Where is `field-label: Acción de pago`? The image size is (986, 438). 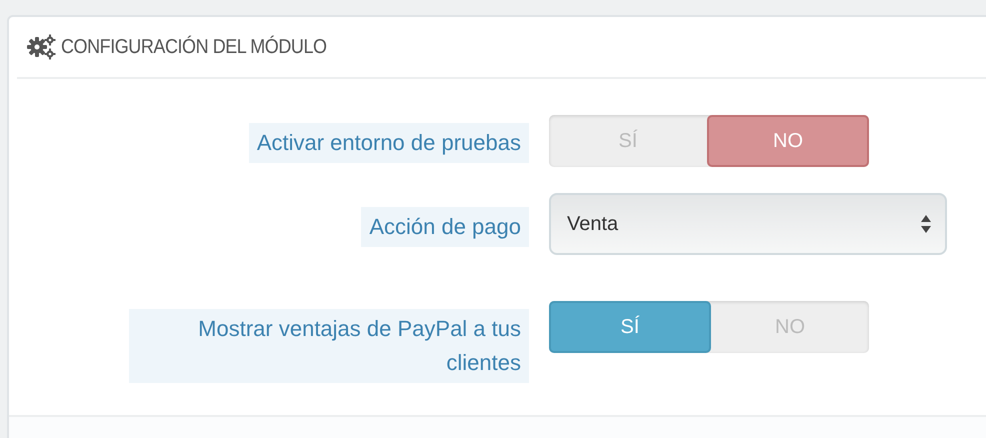
field-label: Acción de pago is located at coordinates (445, 227).